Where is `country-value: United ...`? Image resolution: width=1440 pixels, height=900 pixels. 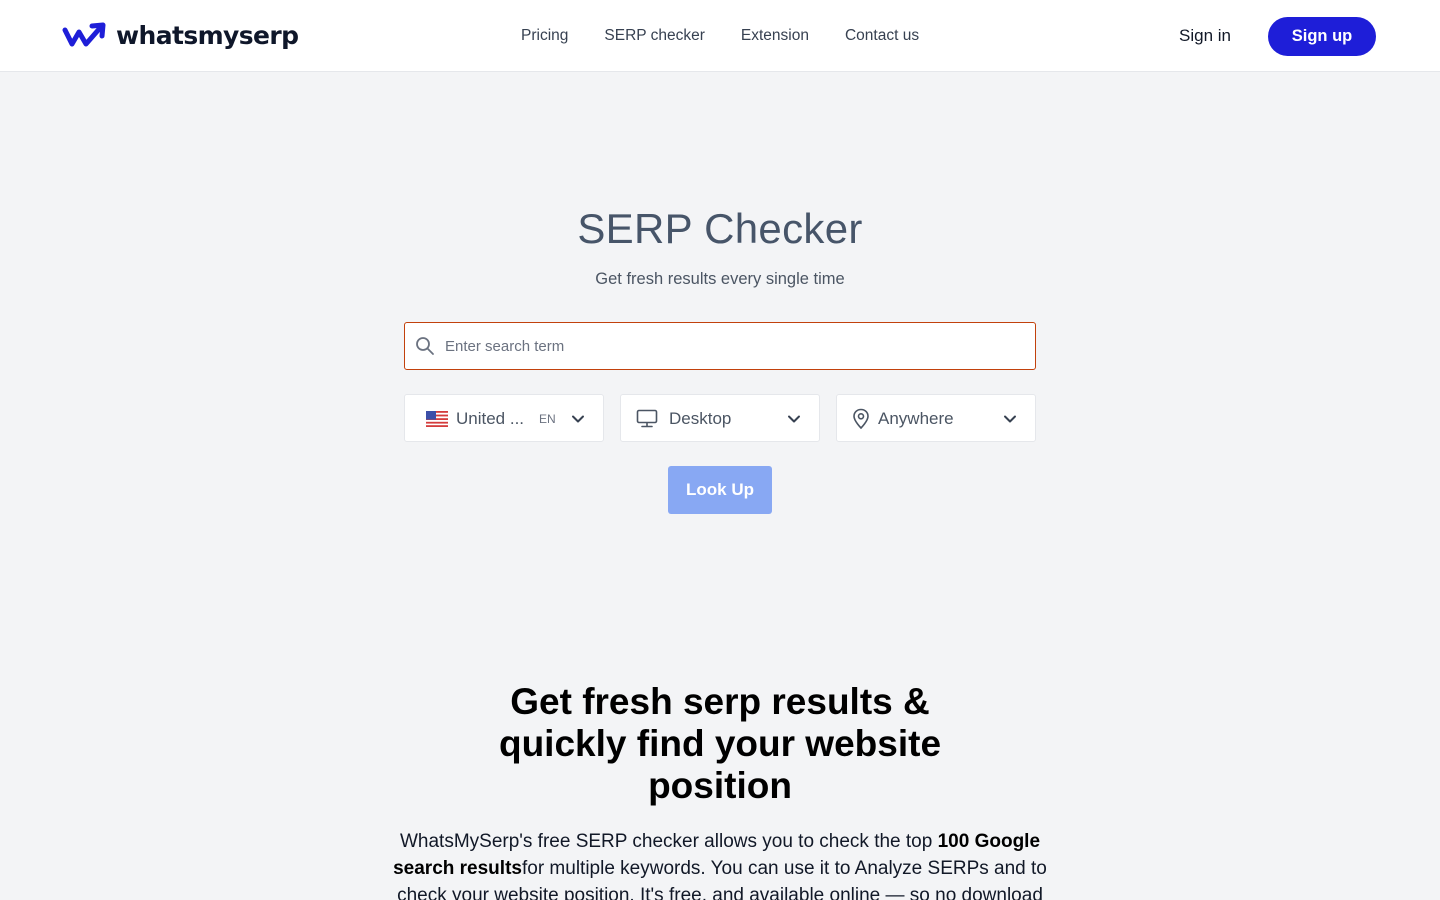 country-value: United ... is located at coordinates (490, 418).